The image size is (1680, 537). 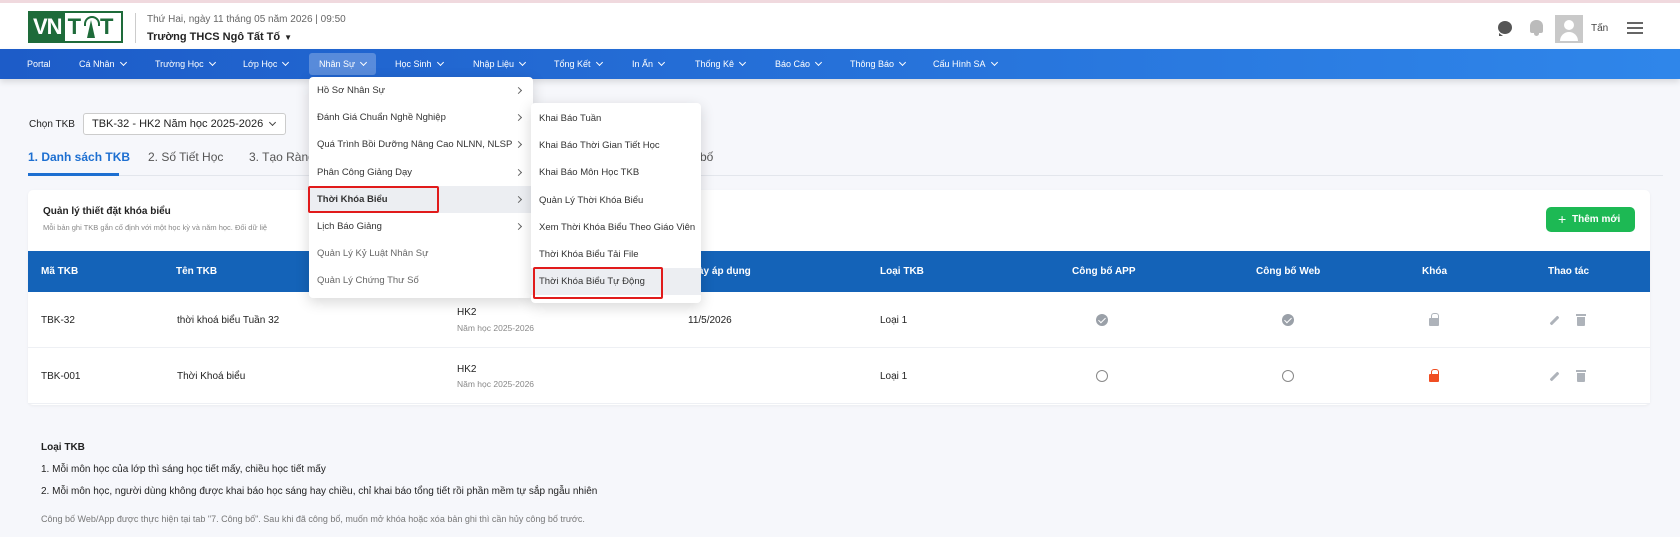 What do you see at coordinates (894, 376) in the screenshot?
I see `cell-type: Loại 1` at bounding box center [894, 376].